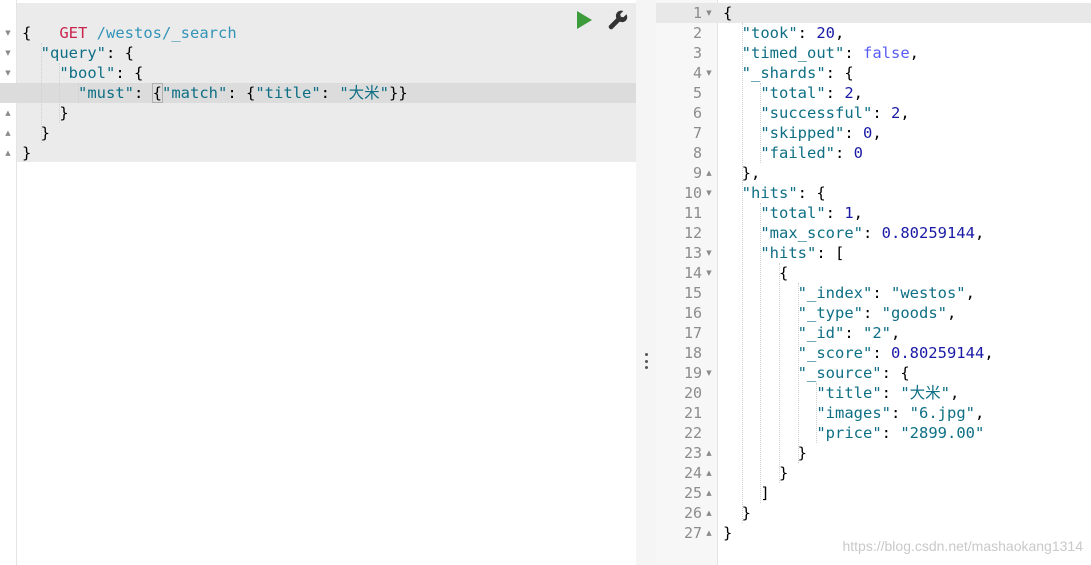 The height and width of the screenshot is (565, 1091). Describe the element at coordinates (826, 33) in the screenshot. I see `json-number: 20` at that location.